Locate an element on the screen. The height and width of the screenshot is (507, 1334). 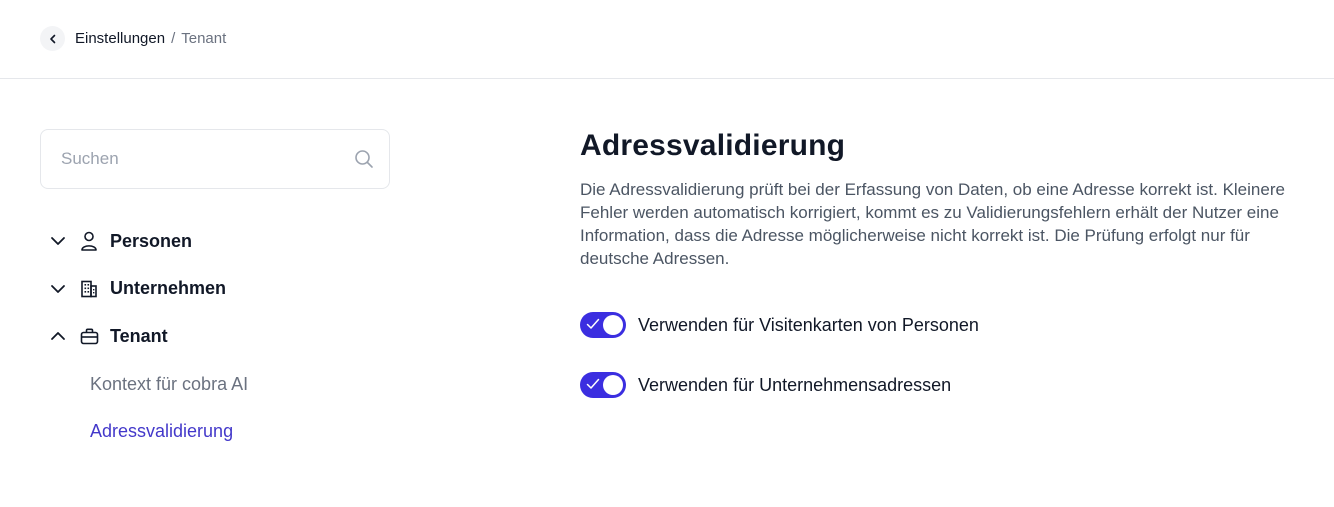
briefcase-icon is located at coordinates (95, 336).